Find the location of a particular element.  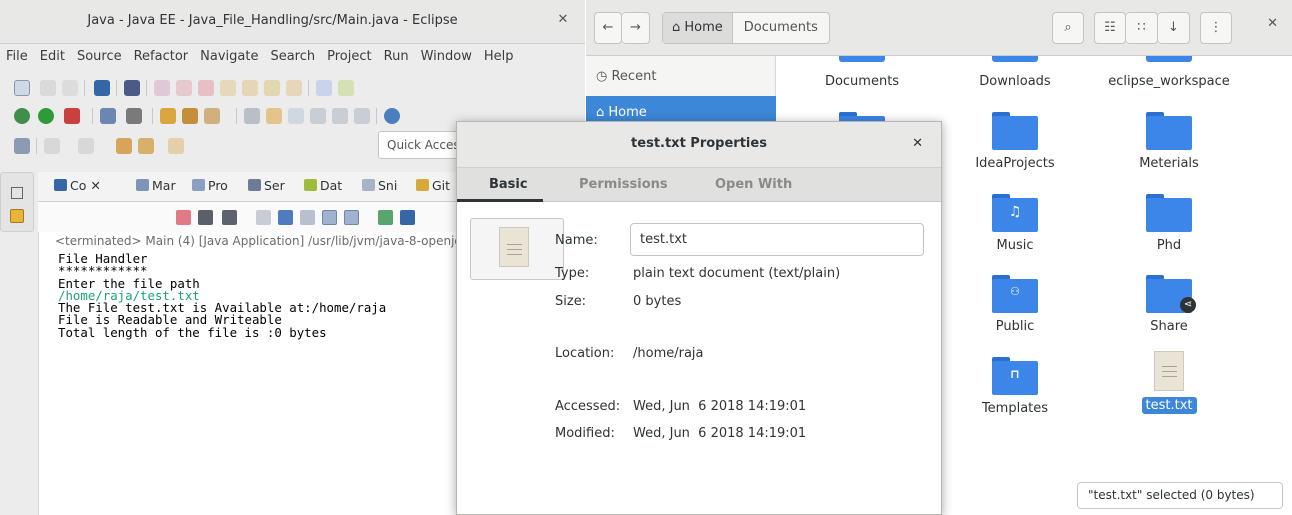

terminate-icon is located at coordinates (206, 88).